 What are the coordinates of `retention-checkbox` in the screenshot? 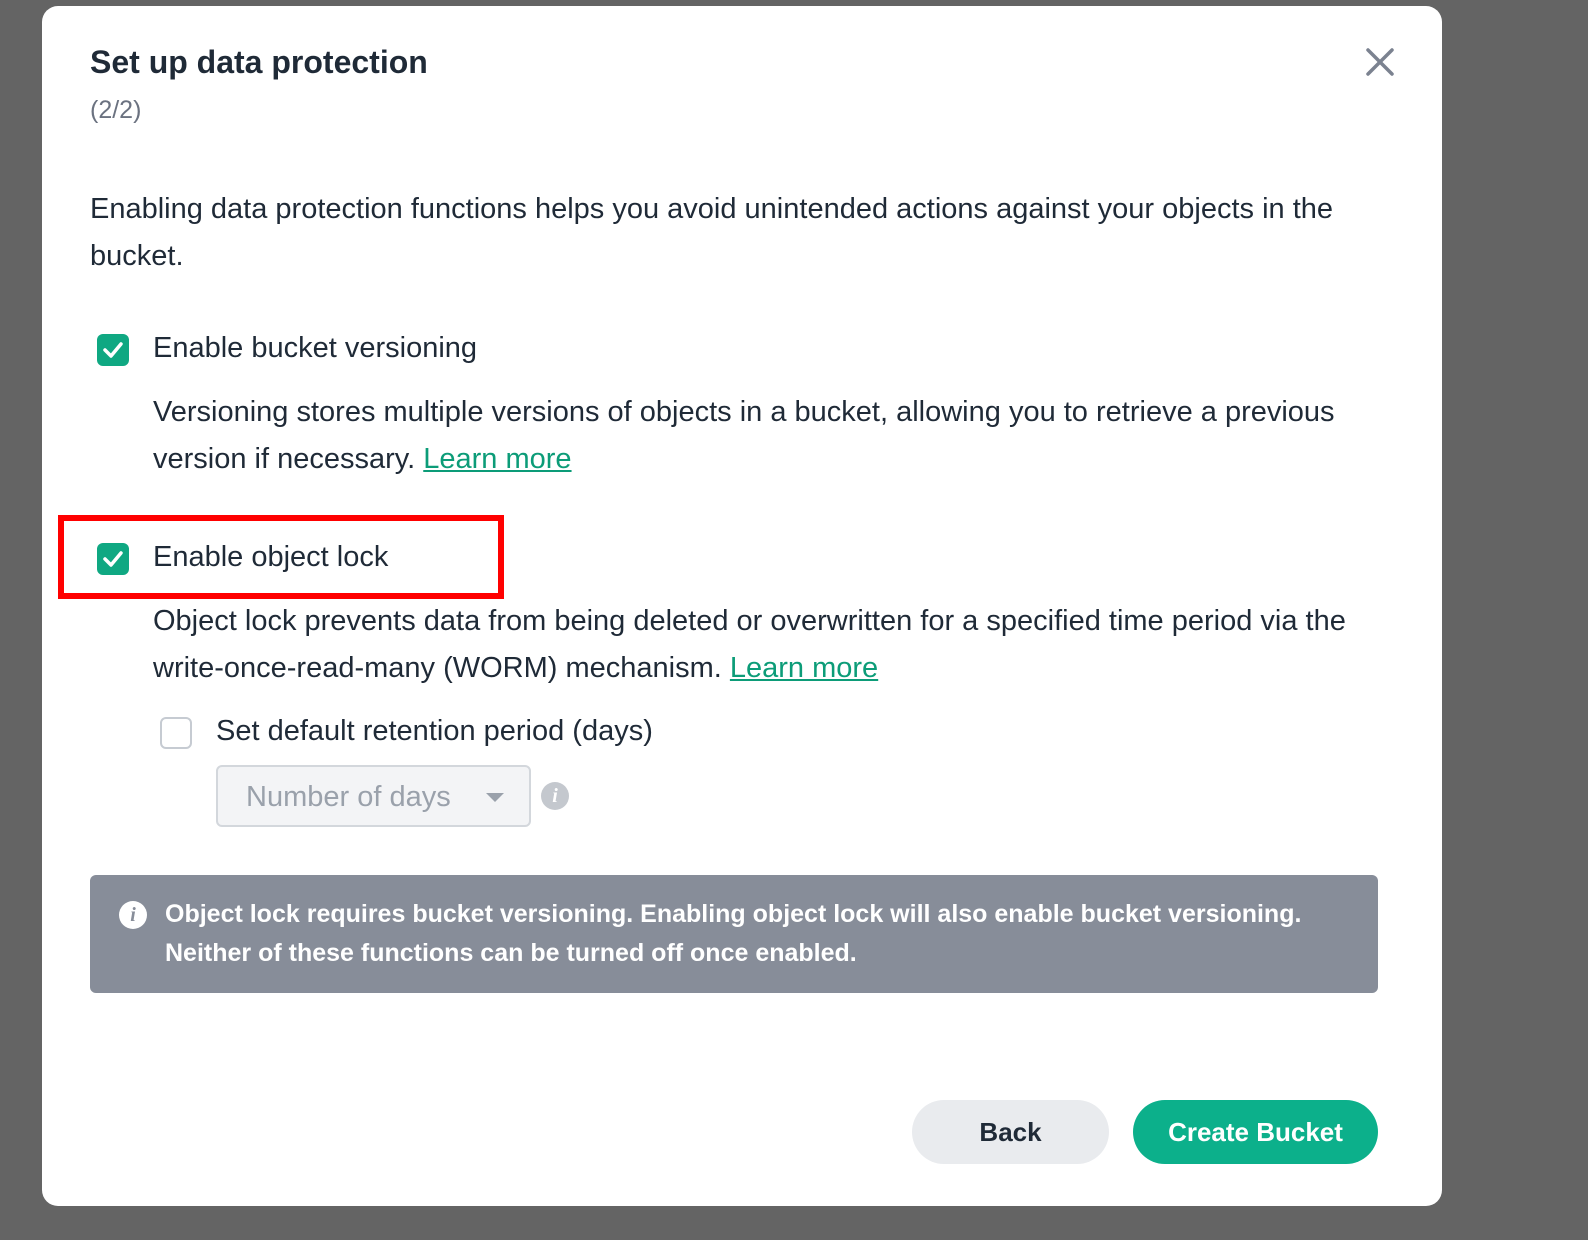 It's located at (176, 733).